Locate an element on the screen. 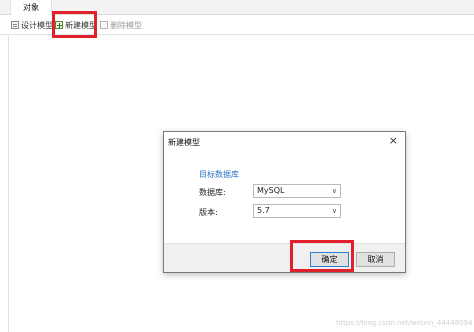 The image size is (474, 332). design-model-label: 设计模型 is located at coordinates (37, 25).